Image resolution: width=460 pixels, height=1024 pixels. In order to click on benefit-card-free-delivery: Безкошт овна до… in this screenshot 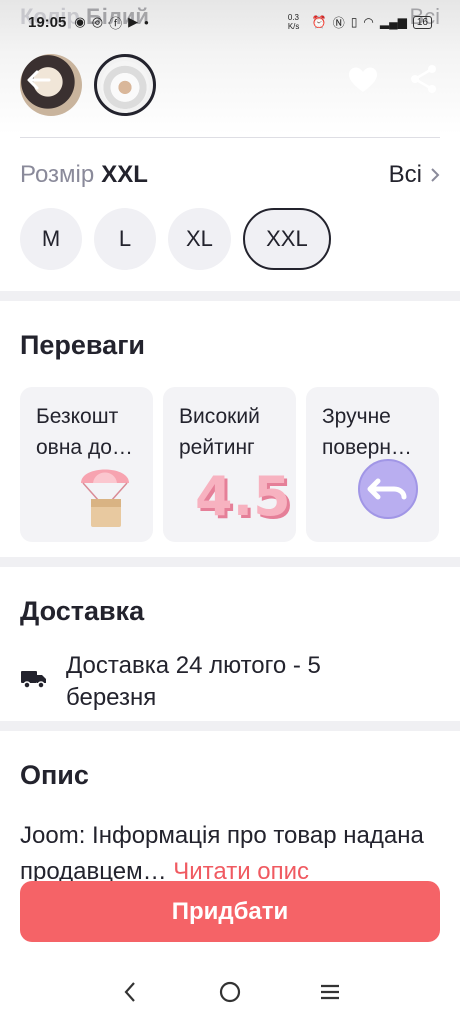, I will do `click(86, 464)`.